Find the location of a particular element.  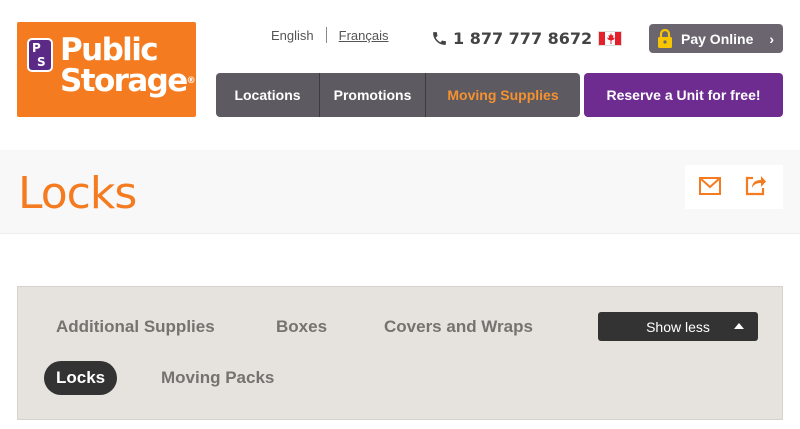

show-less-label: Show less is located at coordinates (678, 326).